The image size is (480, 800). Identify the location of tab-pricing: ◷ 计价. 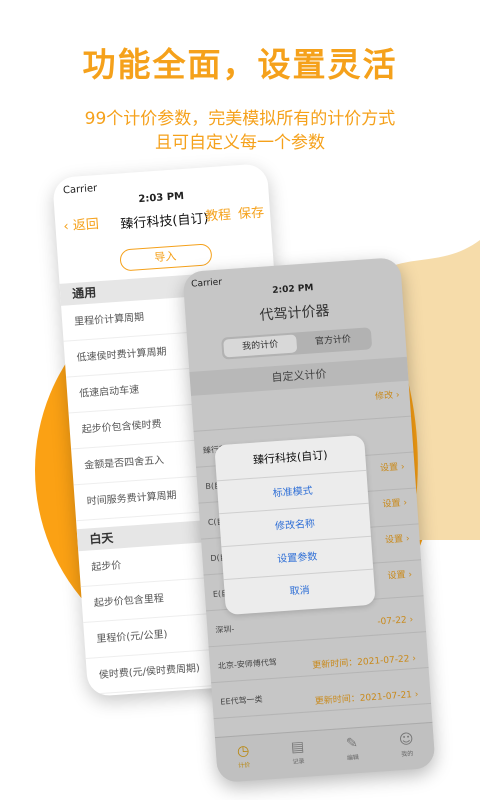
(244, 758).